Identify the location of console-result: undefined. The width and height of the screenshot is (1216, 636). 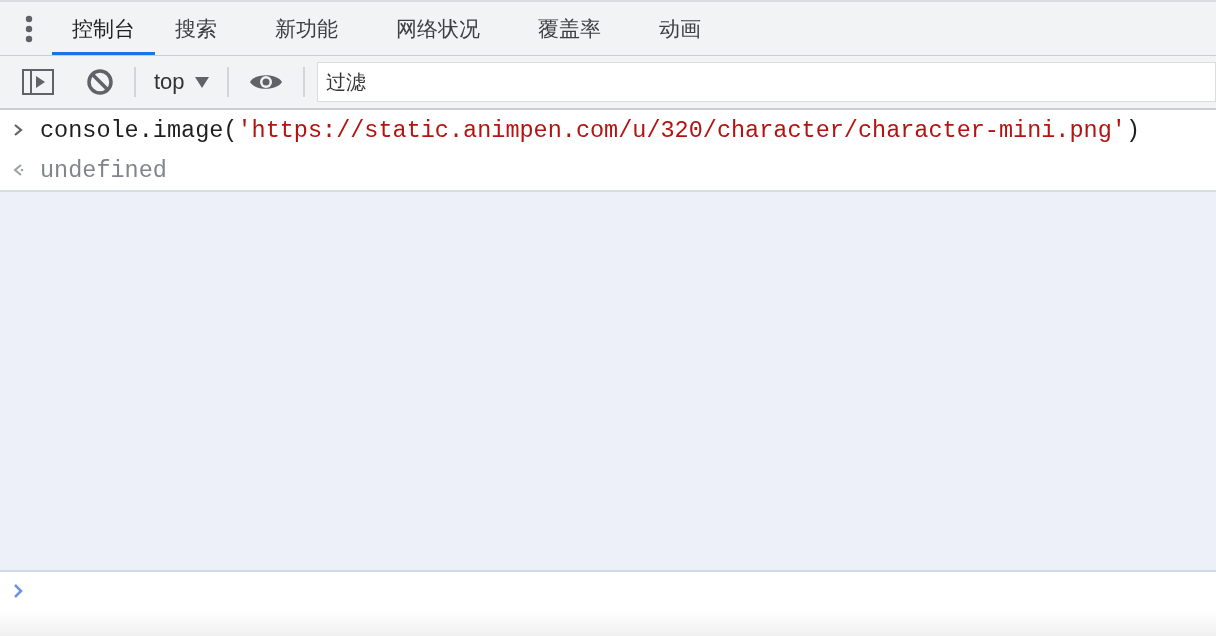
(103, 170).